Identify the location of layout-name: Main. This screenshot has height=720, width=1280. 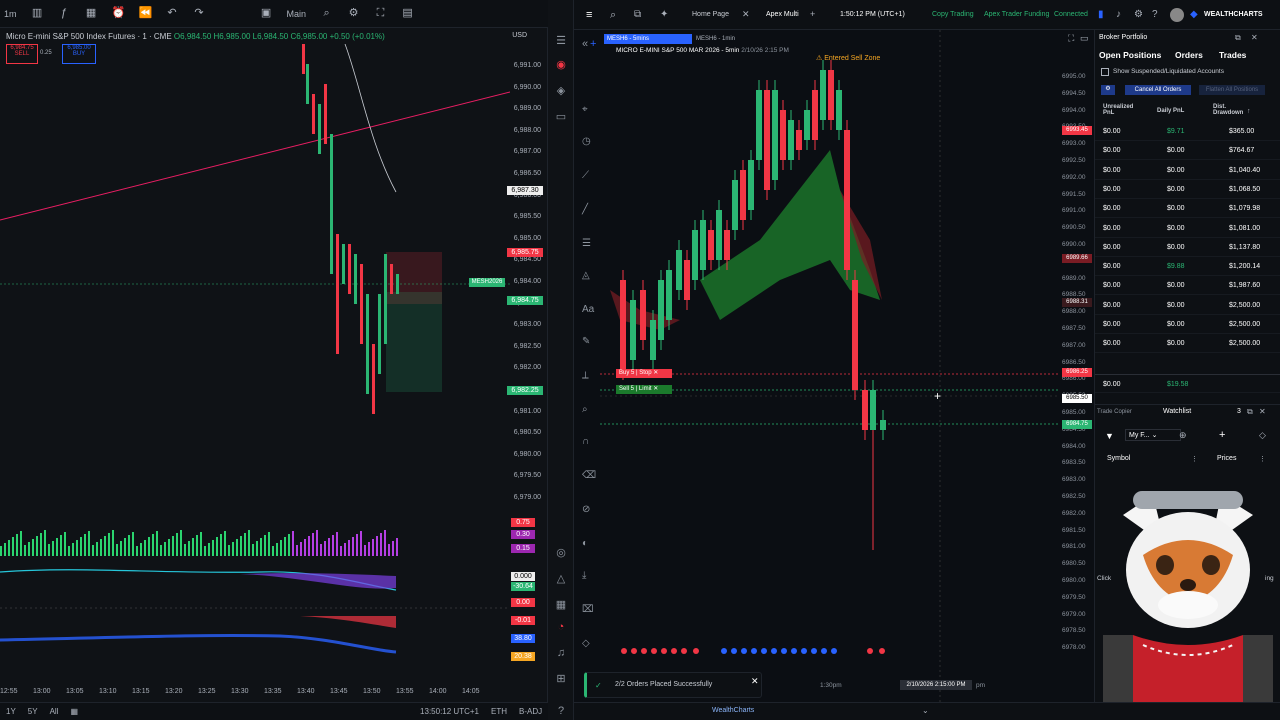
(297, 14).